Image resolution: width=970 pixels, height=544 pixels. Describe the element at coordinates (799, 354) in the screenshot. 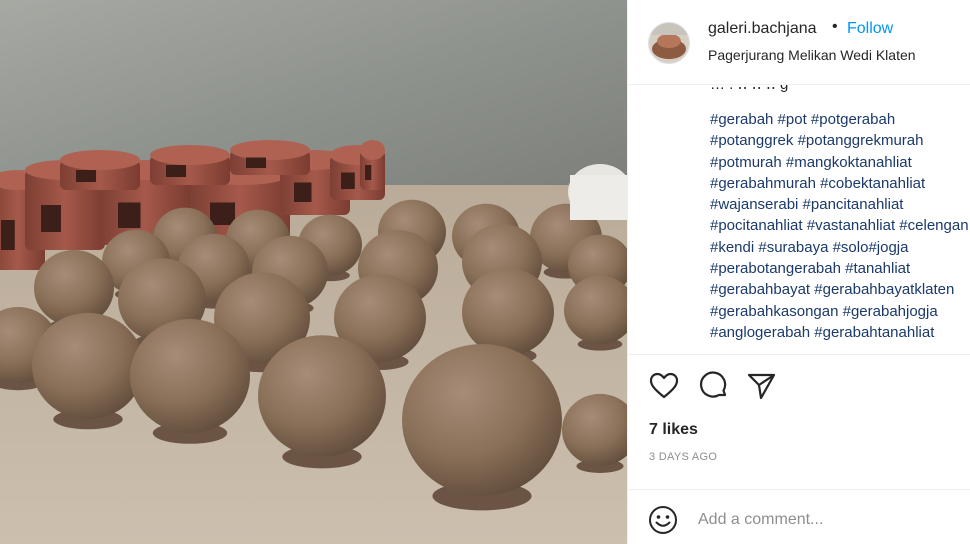

I see `divider` at that location.